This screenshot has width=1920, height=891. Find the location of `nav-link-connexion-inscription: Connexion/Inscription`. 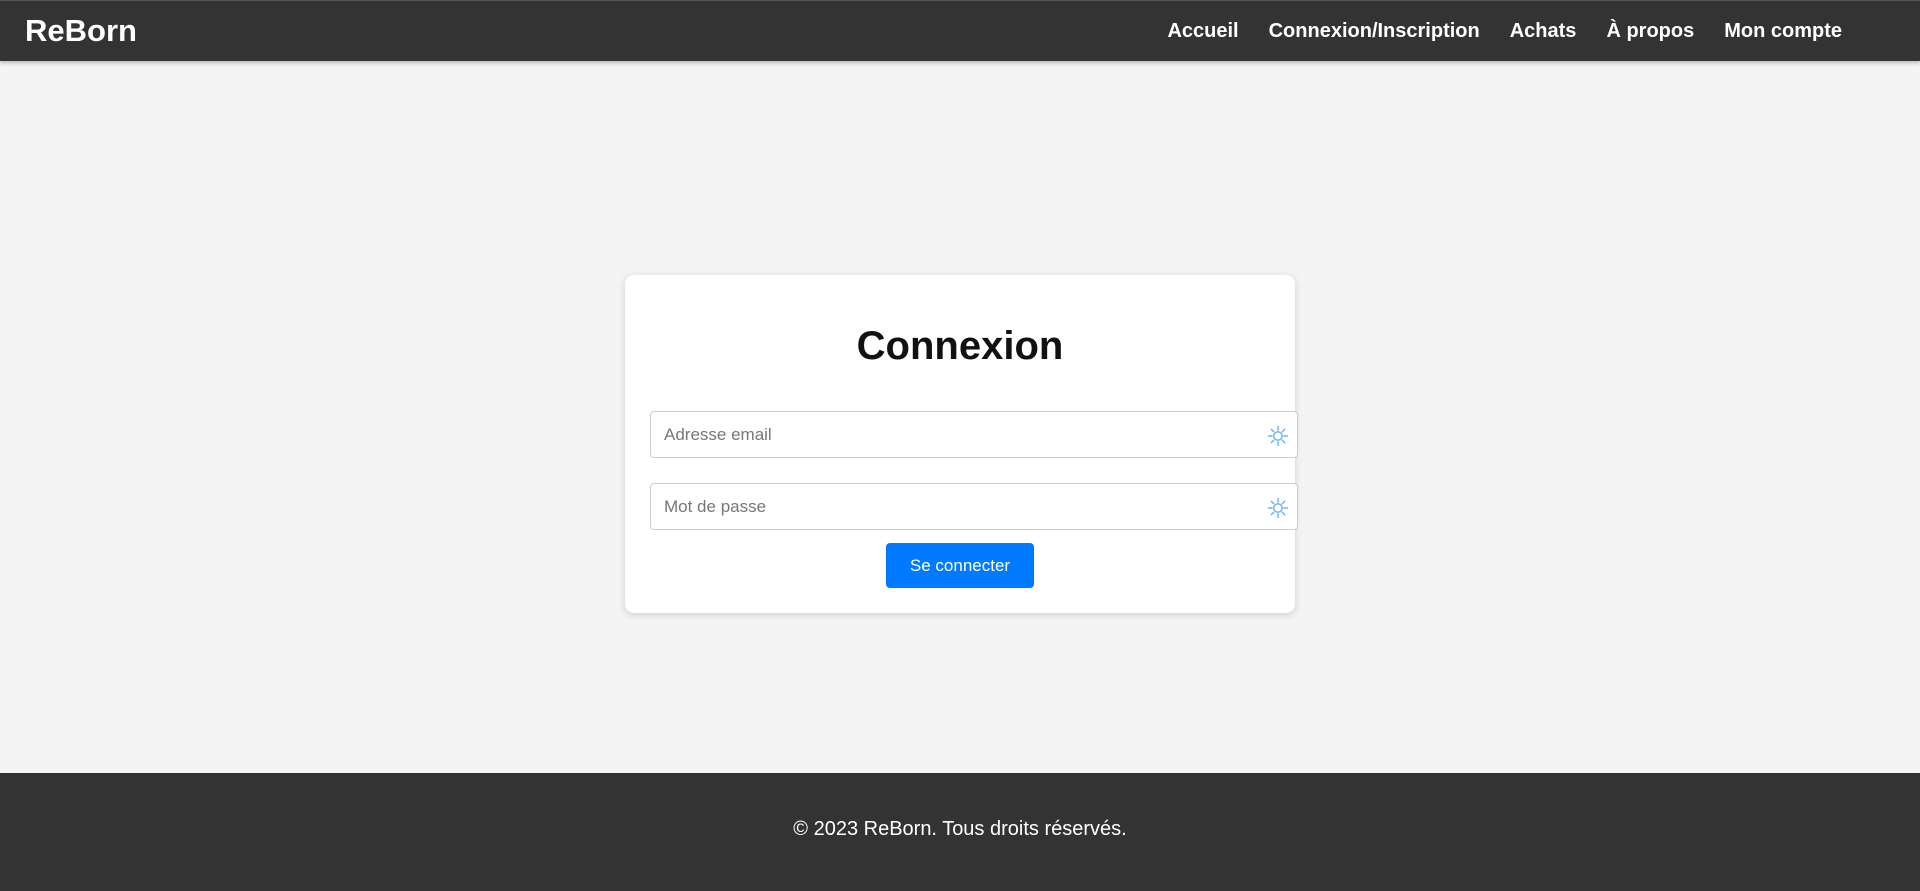

nav-link-connexion-inscription: Connexion/Inscription is located at coordinates (1374, 31).